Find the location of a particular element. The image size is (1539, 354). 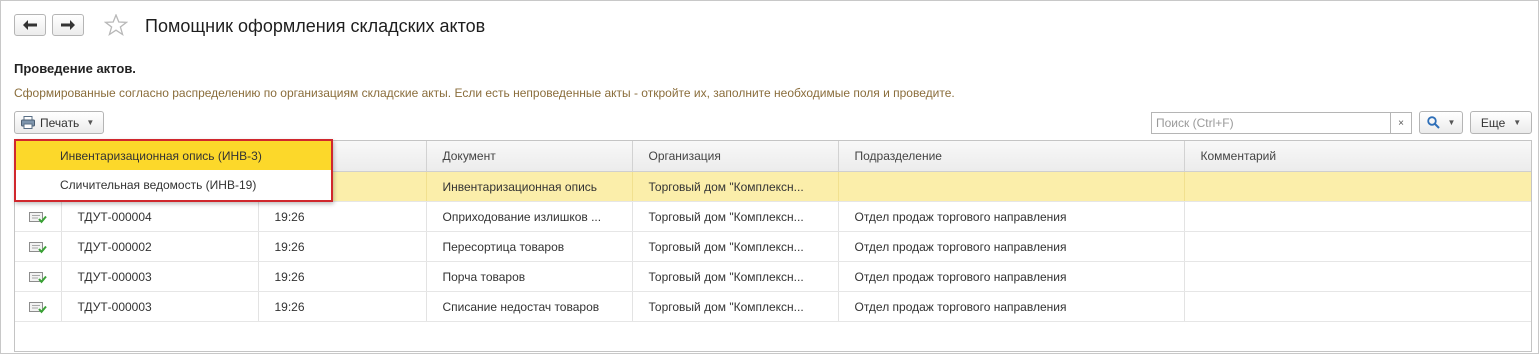

column-header-document: Документ is located at coordinates (529, 156).